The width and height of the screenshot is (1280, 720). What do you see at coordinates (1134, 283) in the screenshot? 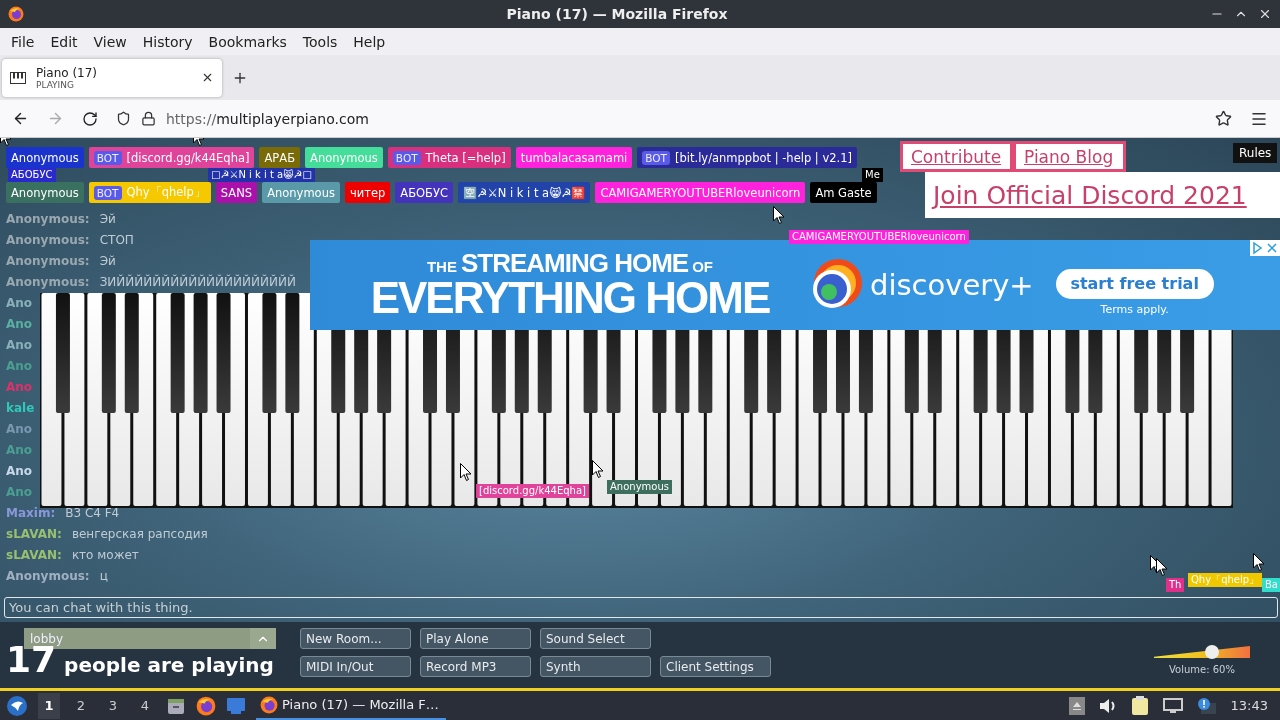
I see `free-trial-button: start free trial` at bounding box center [1134, 283].